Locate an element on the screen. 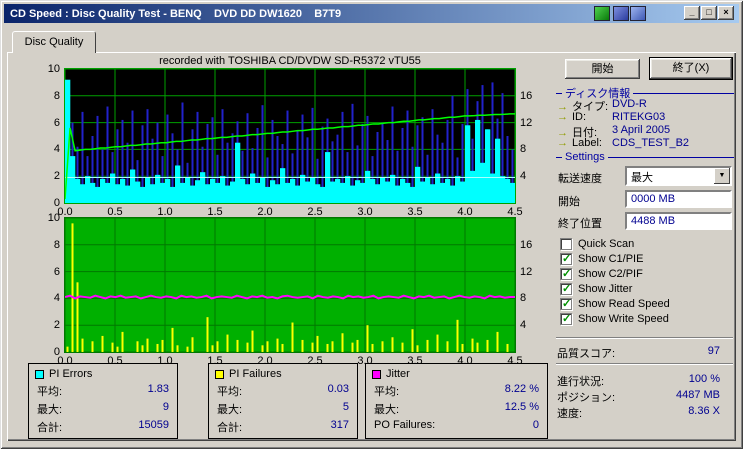 This screenshot has width=743, height=449. disc-type-value: DVD-R is located at coordinates (629, 104).